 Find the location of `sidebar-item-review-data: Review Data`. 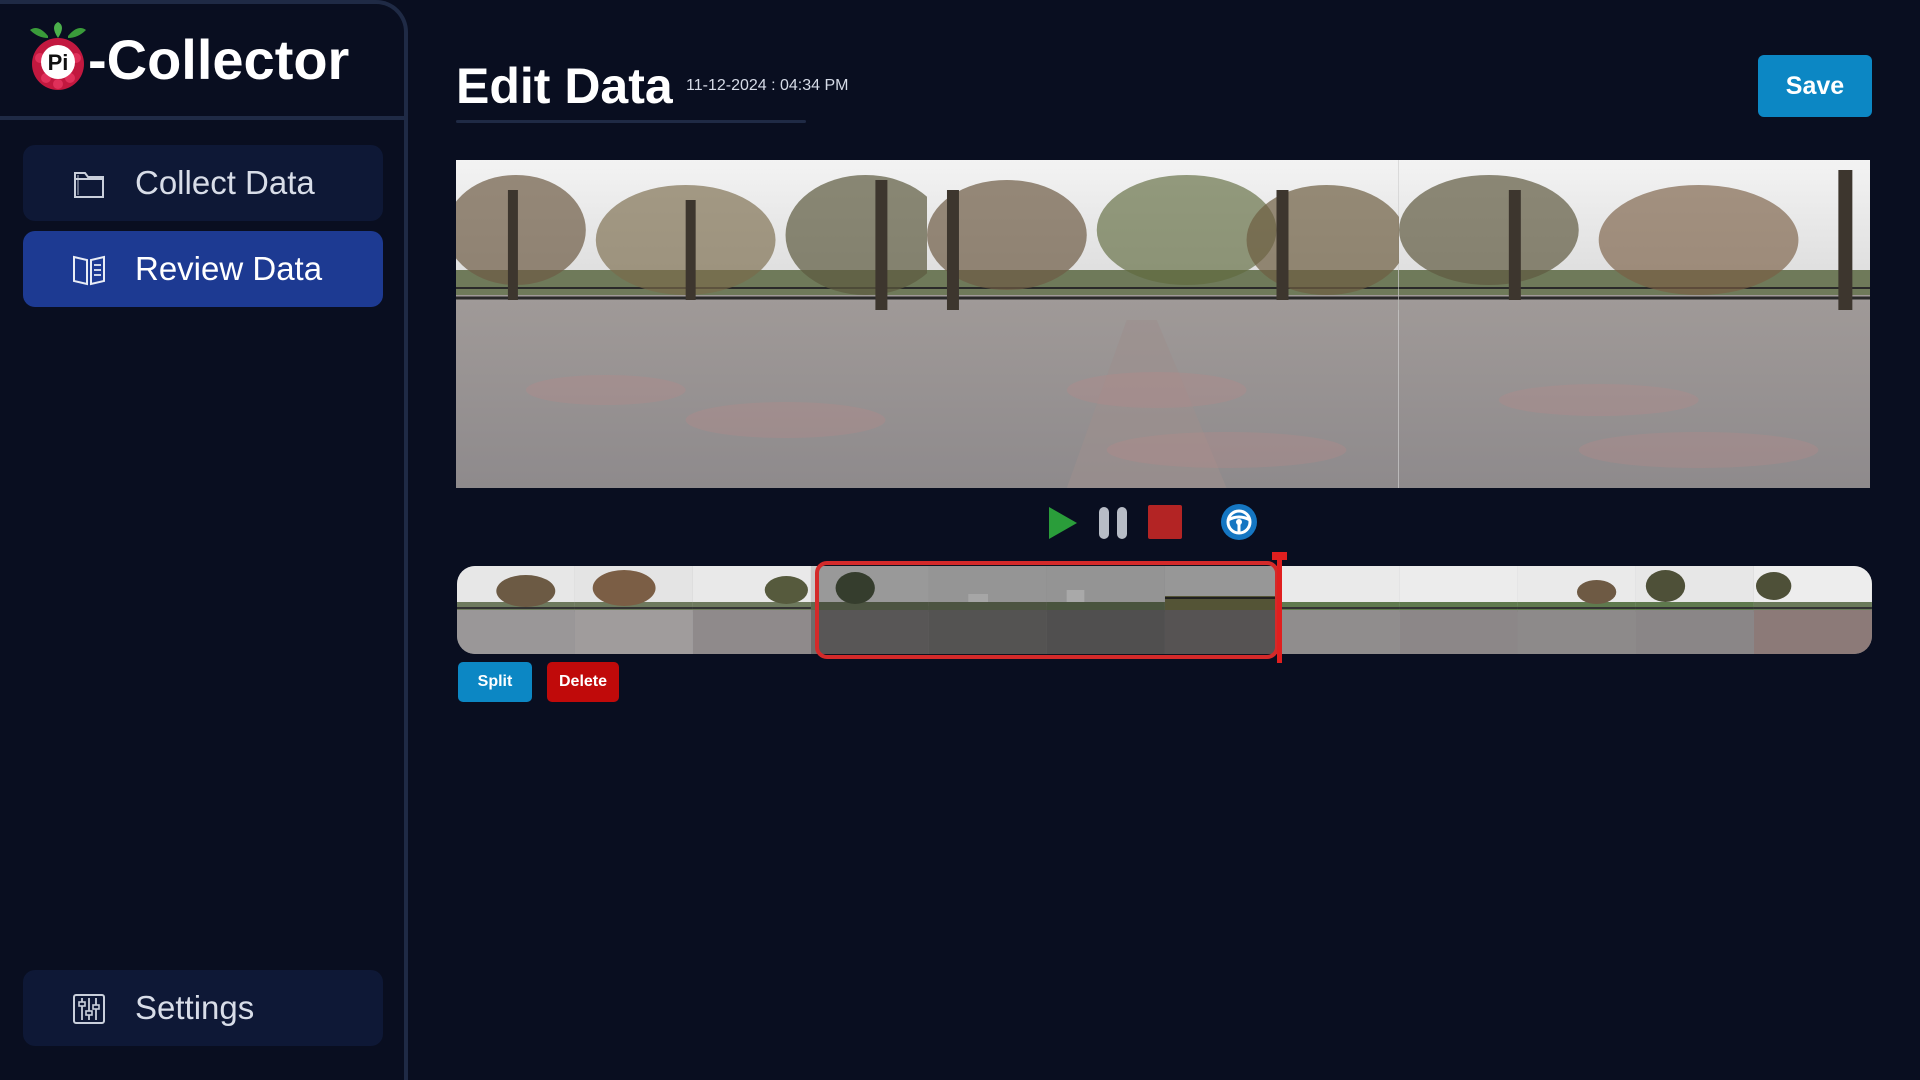

sidebar-item-review-data: Review Data is located at coordinates (203, 269).